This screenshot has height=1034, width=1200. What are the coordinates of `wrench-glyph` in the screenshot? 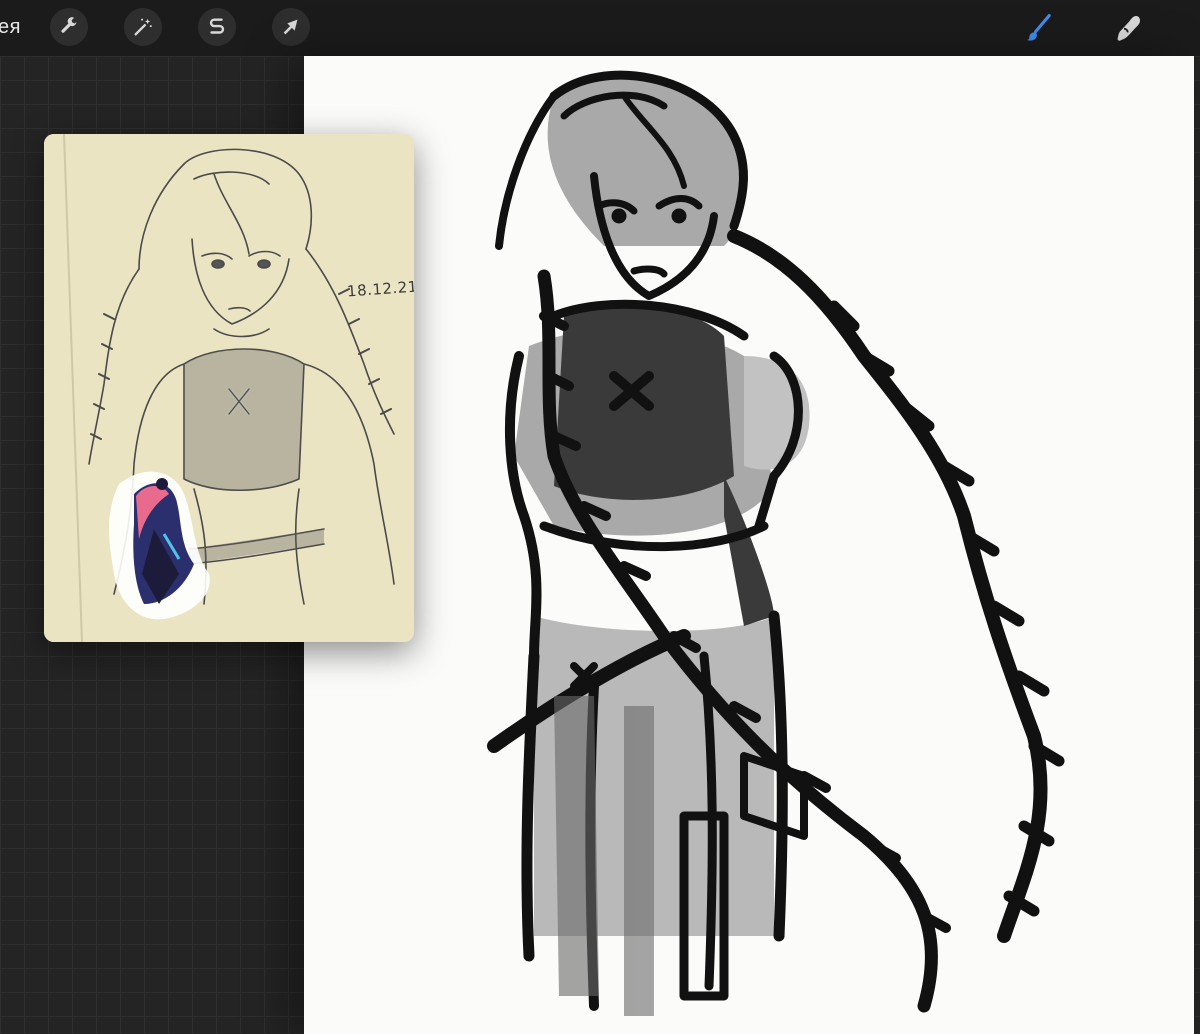 It's located at (69, 25).